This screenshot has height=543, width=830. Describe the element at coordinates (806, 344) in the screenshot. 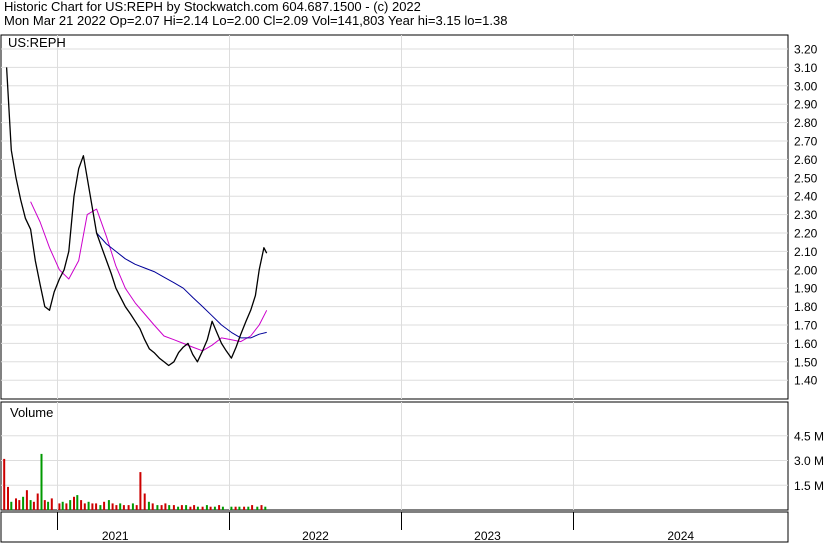

I see `price-y-tick-label: 1.60` at that location.